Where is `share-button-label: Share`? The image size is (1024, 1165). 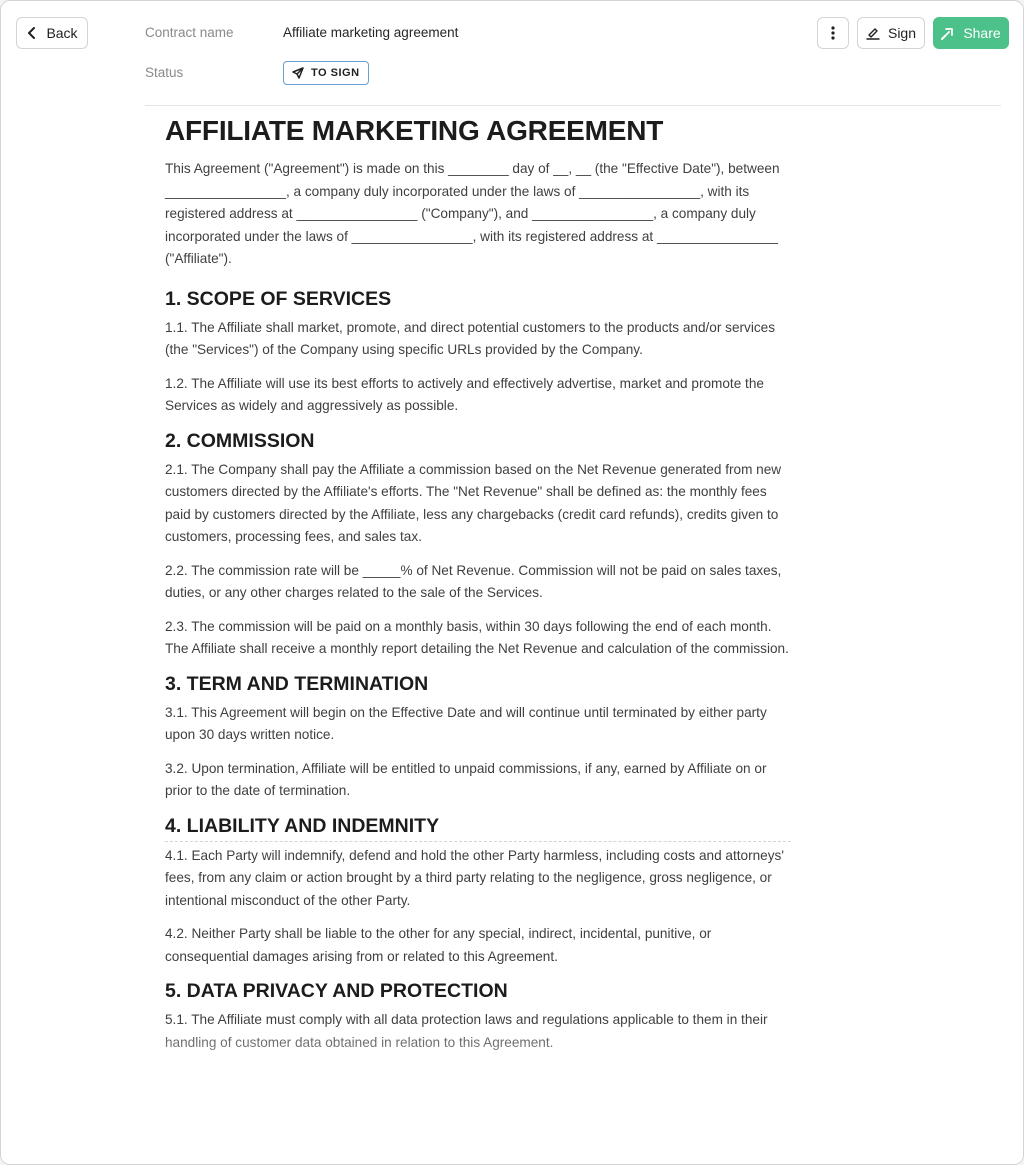 share-button-label: Share is located at coordinates (982, 33).